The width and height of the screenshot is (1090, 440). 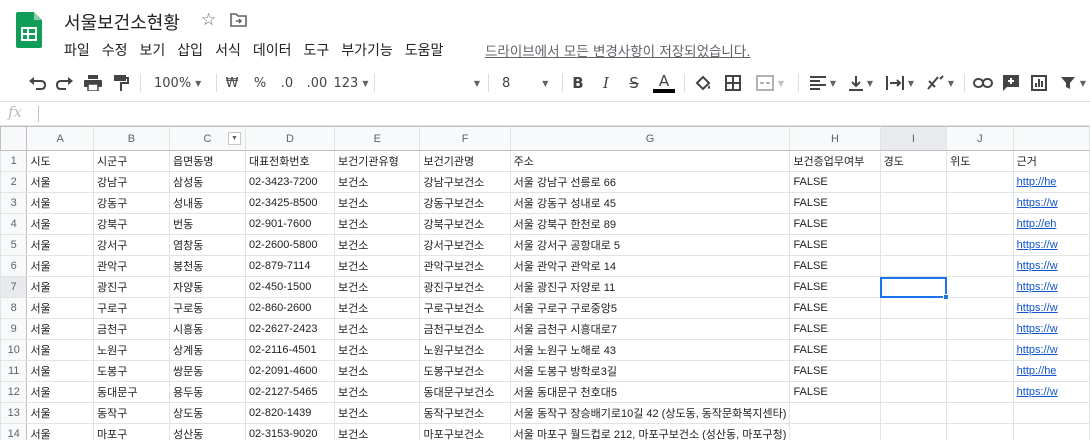 What do you see at coordinates (290, 182) in the screenshot?
I see `cell: 02-3423-7200` at bounding box center [290, 182].